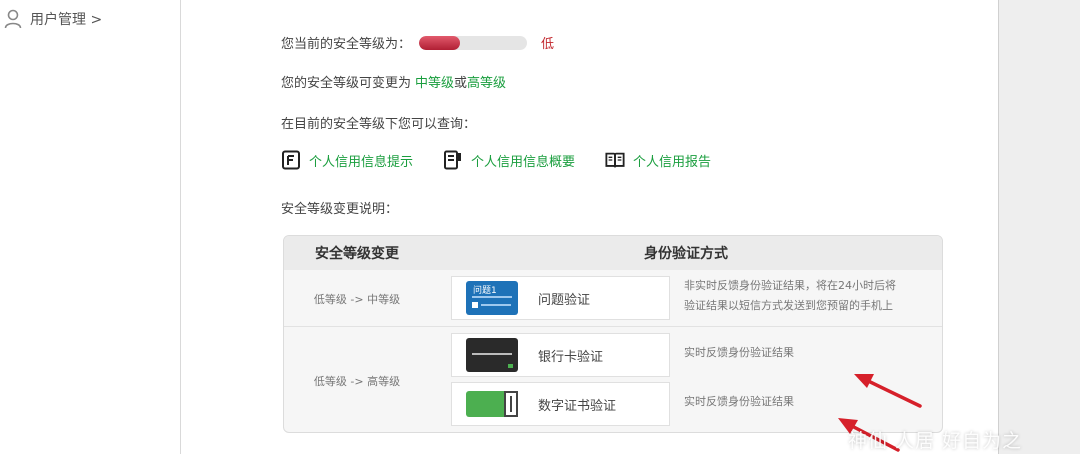 This screenshot has height=454, width=1080. Describe the element at coordinates (434, 81) in the screenshot. I see `middle-level-link: 中等级` at that location.